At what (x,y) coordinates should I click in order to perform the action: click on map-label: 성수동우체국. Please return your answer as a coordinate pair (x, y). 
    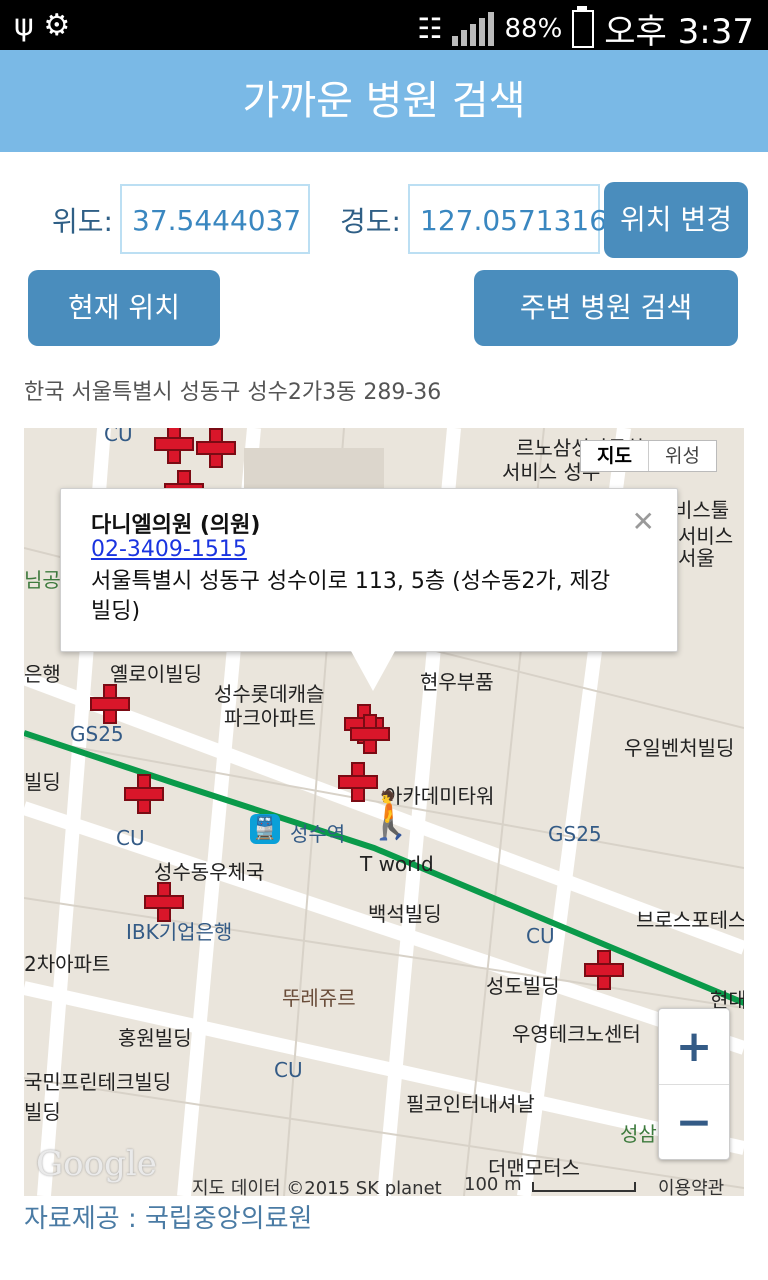
    Looking at the image, I should click on (209, 872).